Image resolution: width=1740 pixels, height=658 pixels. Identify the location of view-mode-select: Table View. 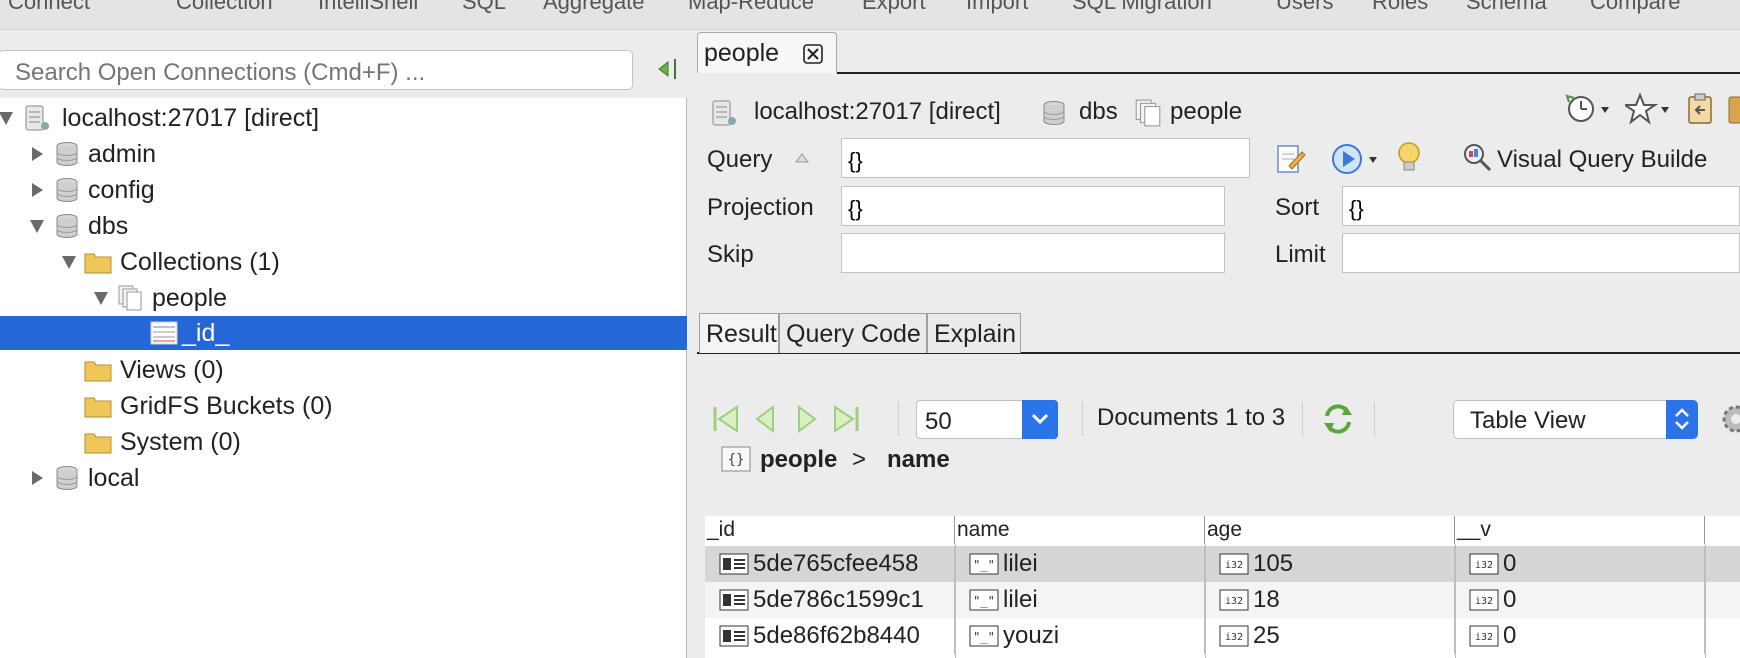
(1575, 419).